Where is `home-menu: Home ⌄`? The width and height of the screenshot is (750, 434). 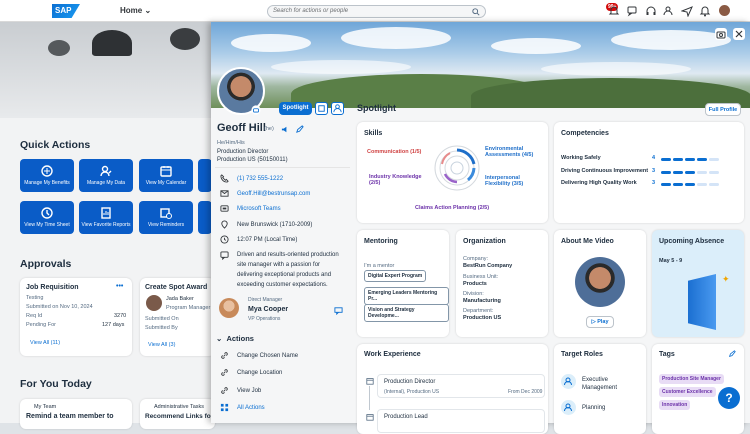 home-menu: Home ⌄ is located at coordinates (135, 10).